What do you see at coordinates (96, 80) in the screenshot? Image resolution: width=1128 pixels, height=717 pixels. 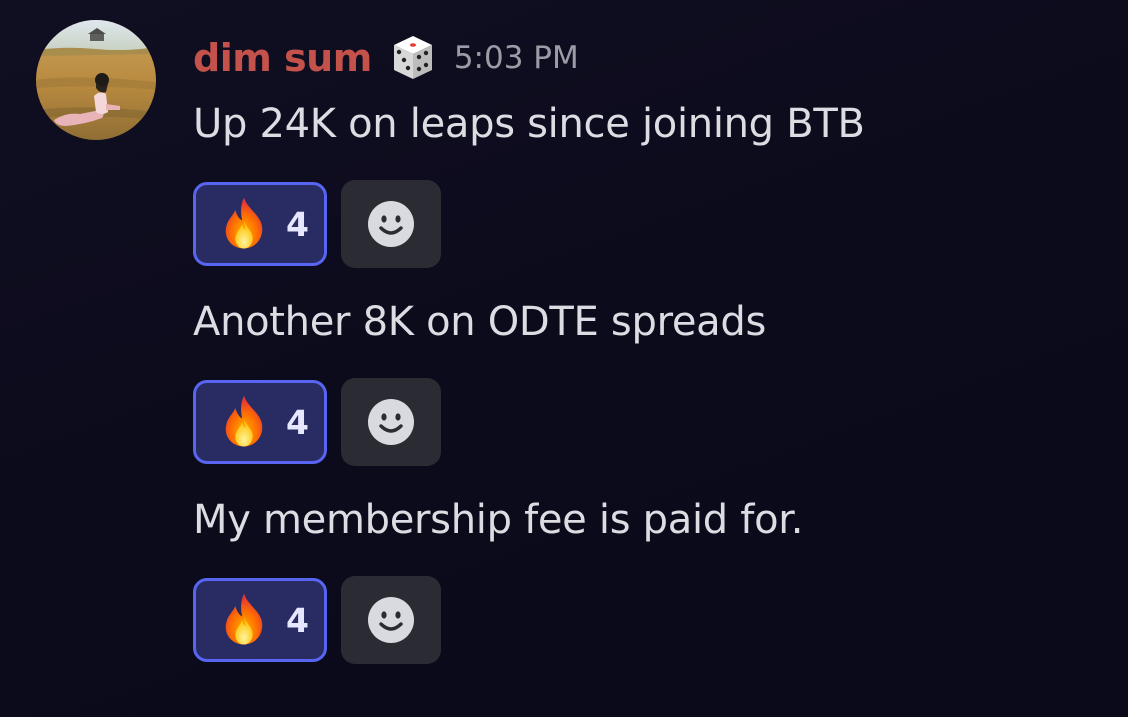 I see `avatar` at bounding box center [96, 80].